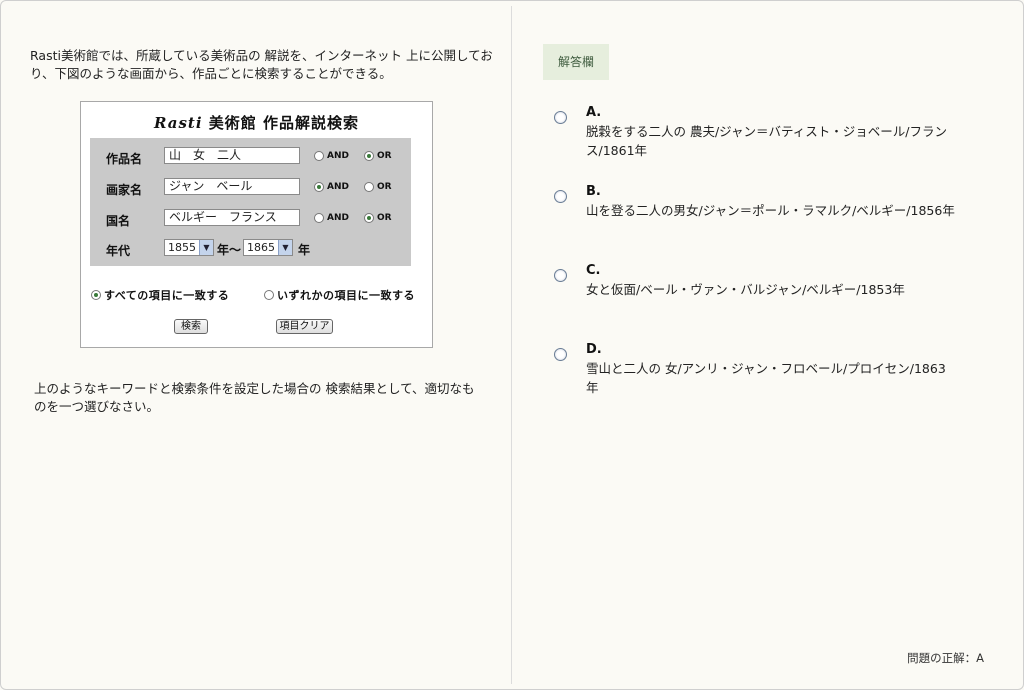 The width and height of the screenshot is (1024, 690). What do you see at coordinates (945, 658) in the screenshot?
I see `correct-answer-label: 問題の正解：A` at bounding box center [945, 658].